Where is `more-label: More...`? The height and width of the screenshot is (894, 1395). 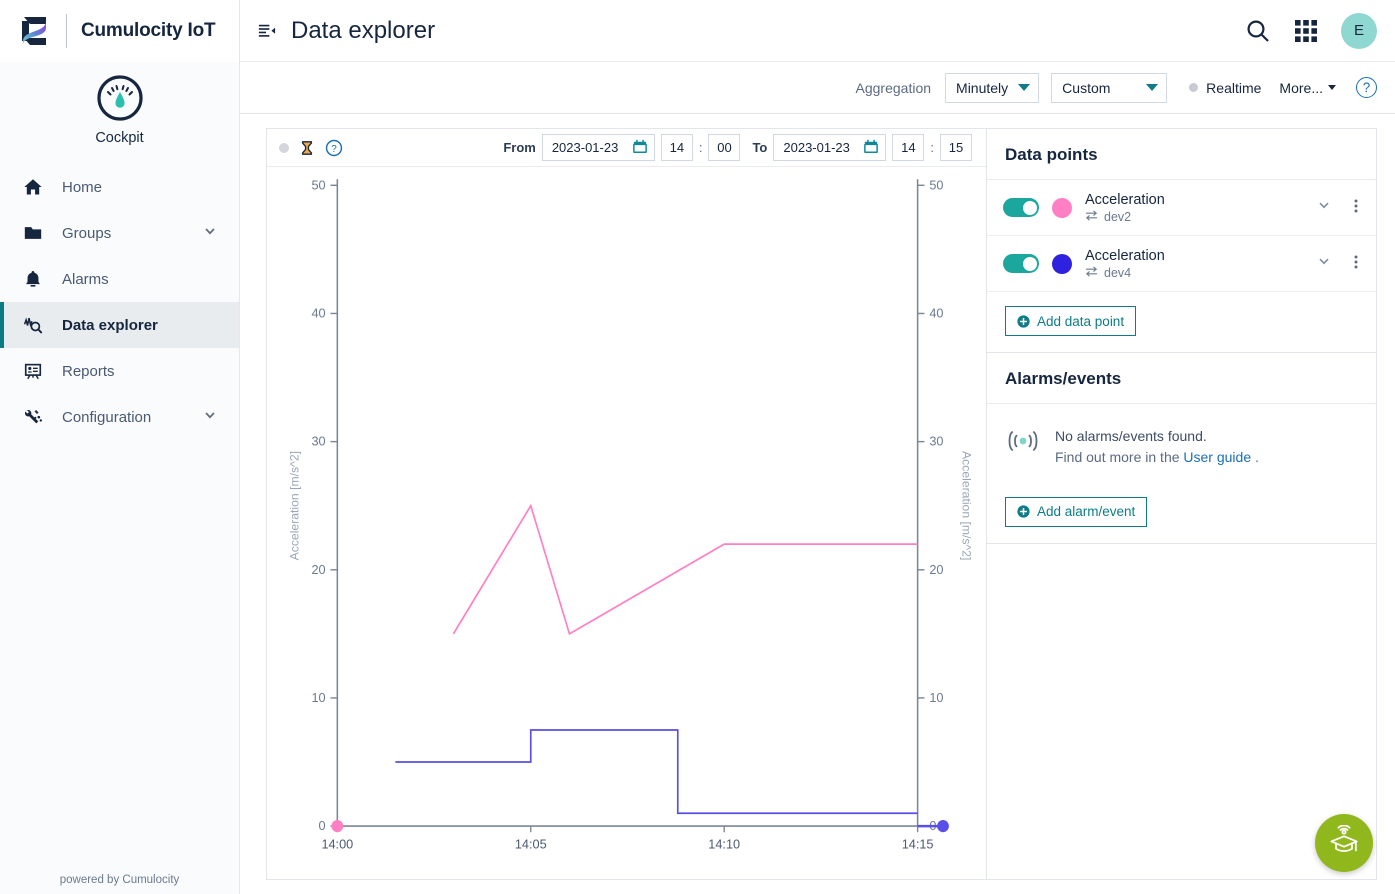
more-label: More... is located at coordinates (1301, 87).